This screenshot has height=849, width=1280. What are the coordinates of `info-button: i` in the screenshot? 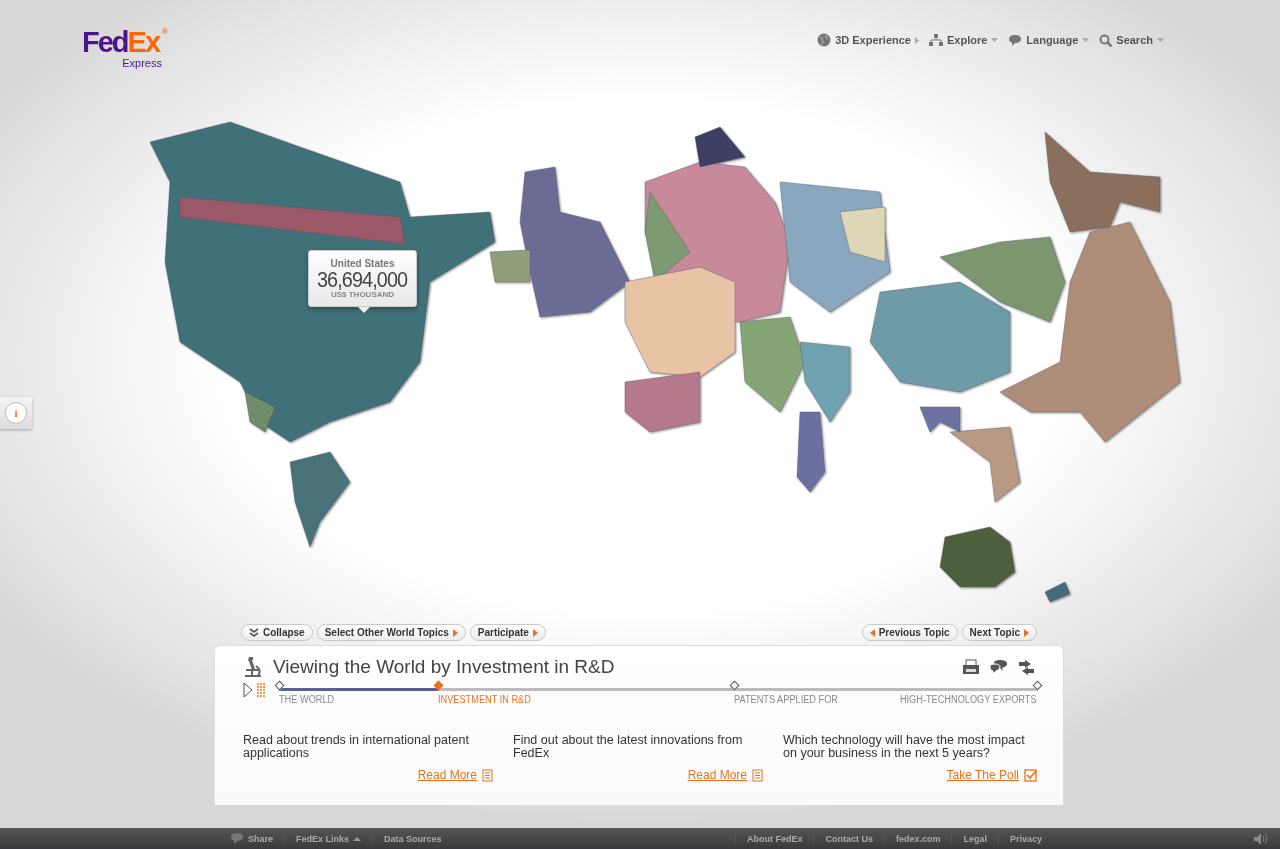 It's located at (16, 413).